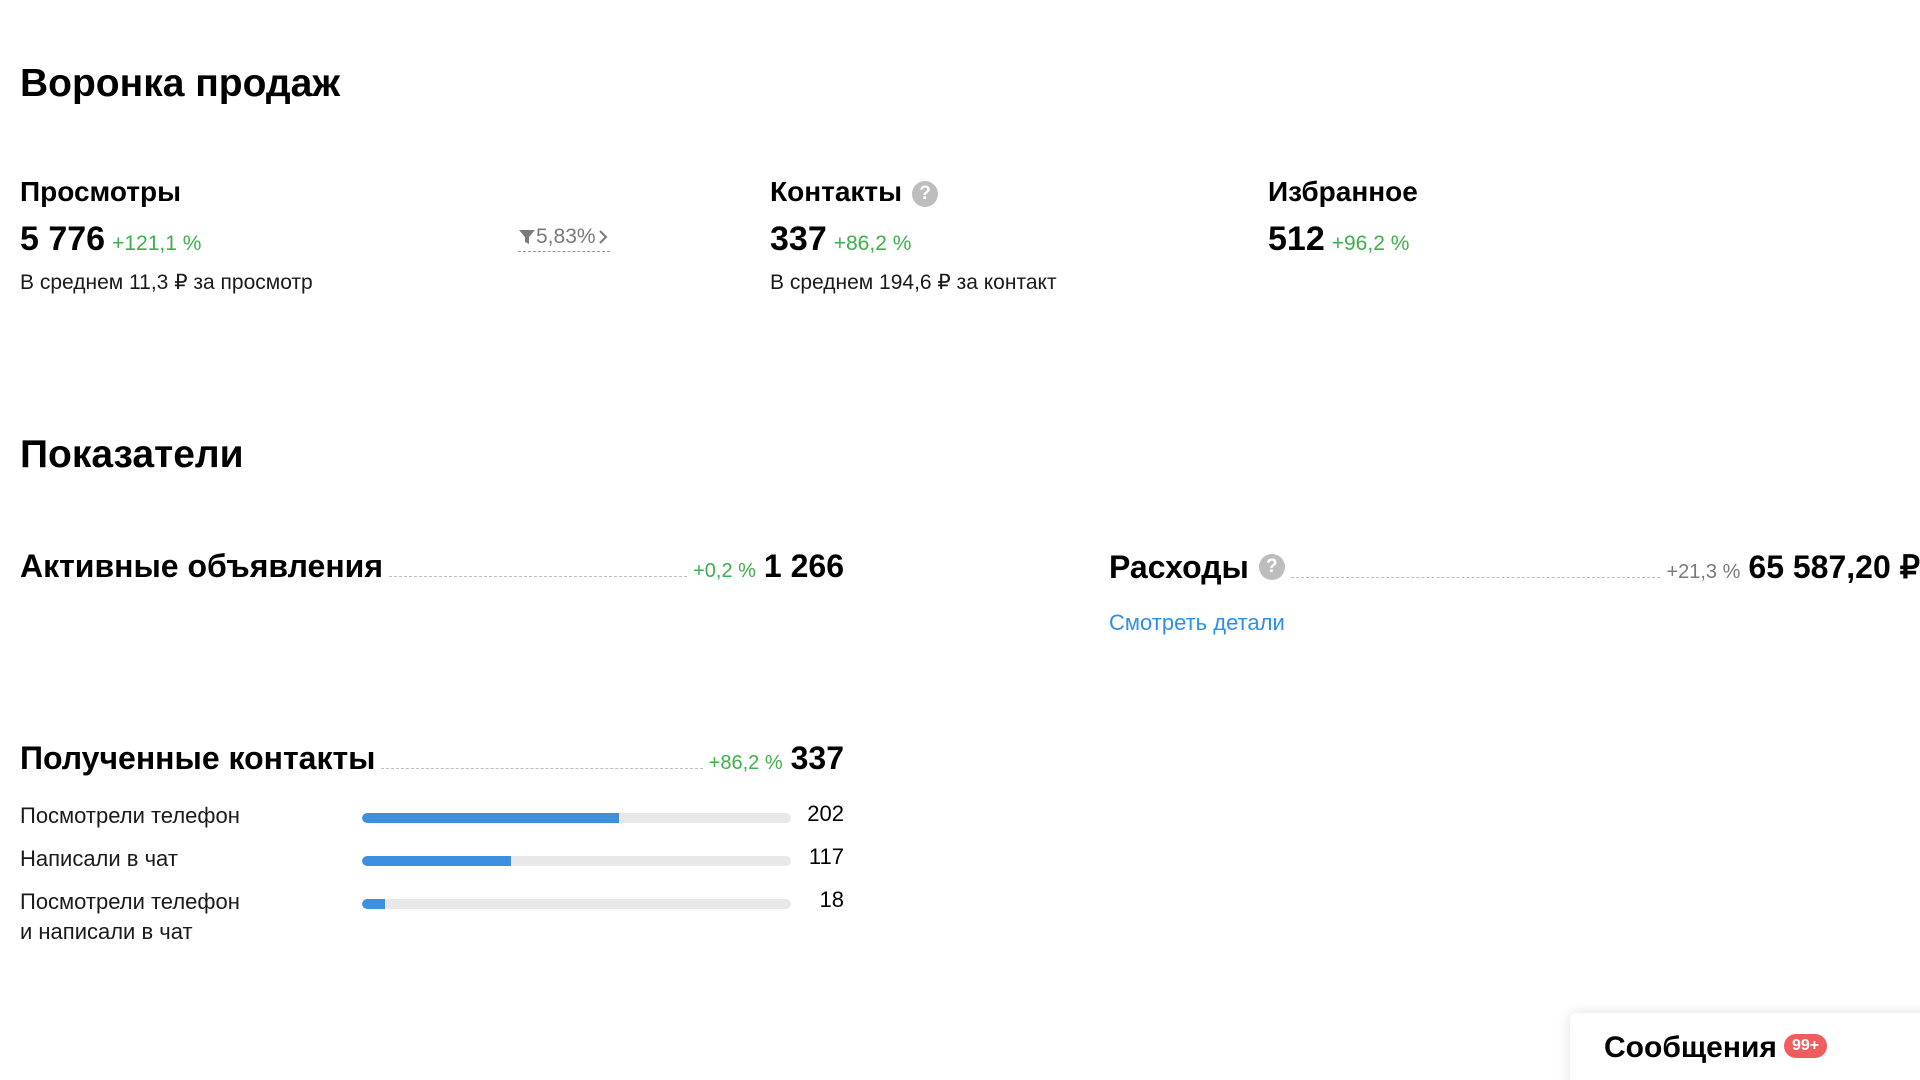 This screenshot has width=1920, height=1080. Describe the element at coordinates (110, 239) in the screenshot. I see `views-metric: 5 776 +121,1 %` at that location.